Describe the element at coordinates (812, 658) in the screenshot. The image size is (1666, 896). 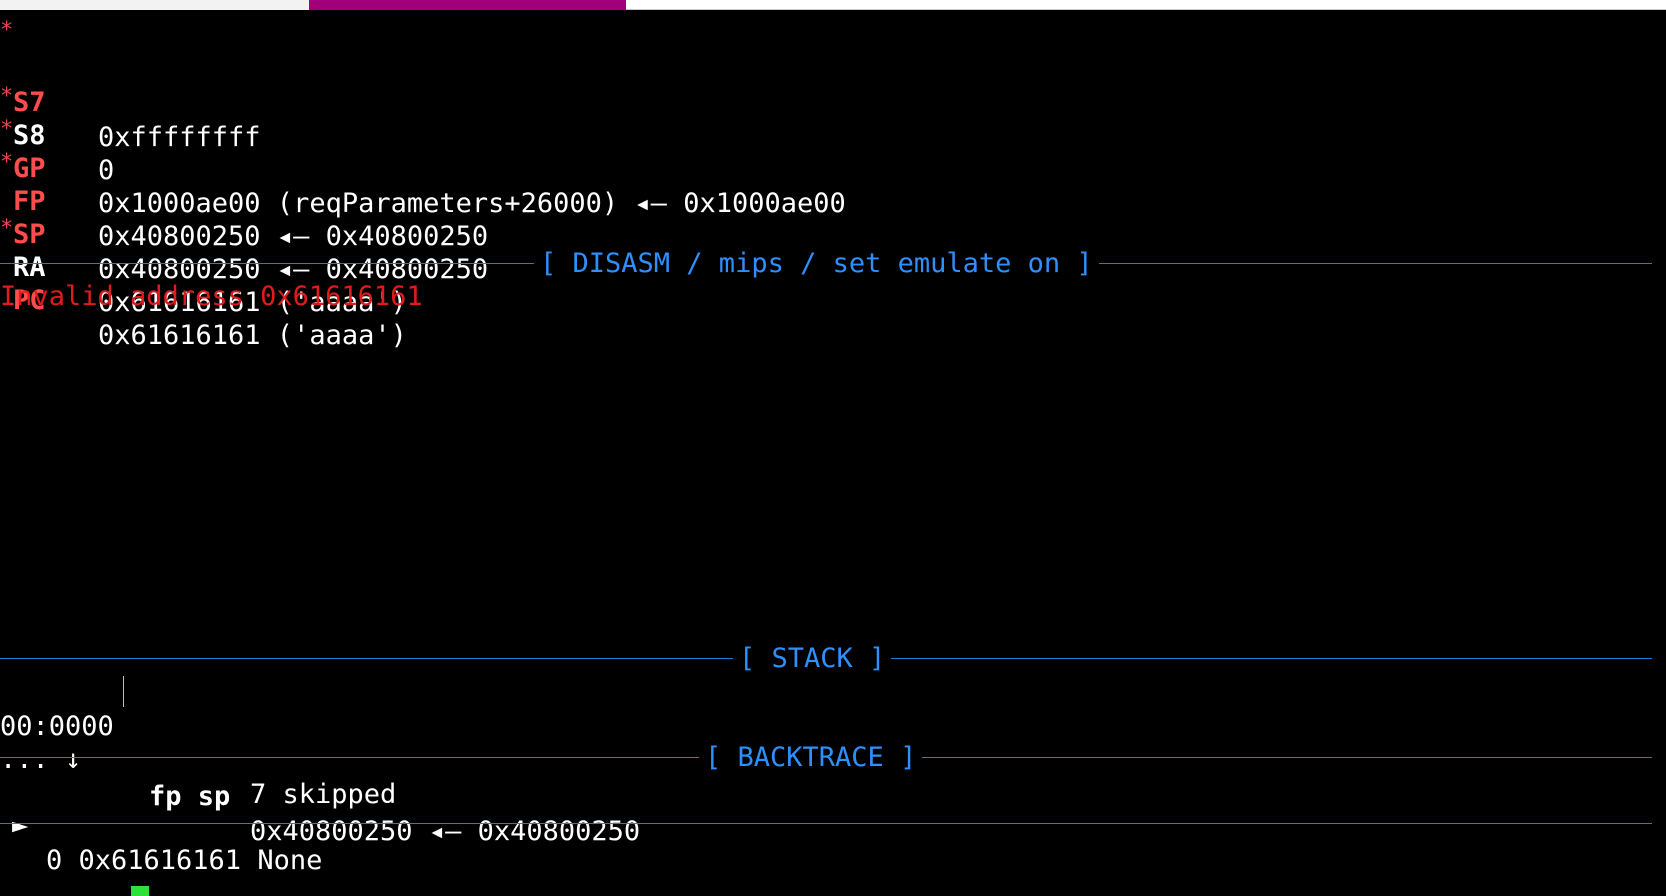
I see `stack-header-title: [ STACK ]` at that location.